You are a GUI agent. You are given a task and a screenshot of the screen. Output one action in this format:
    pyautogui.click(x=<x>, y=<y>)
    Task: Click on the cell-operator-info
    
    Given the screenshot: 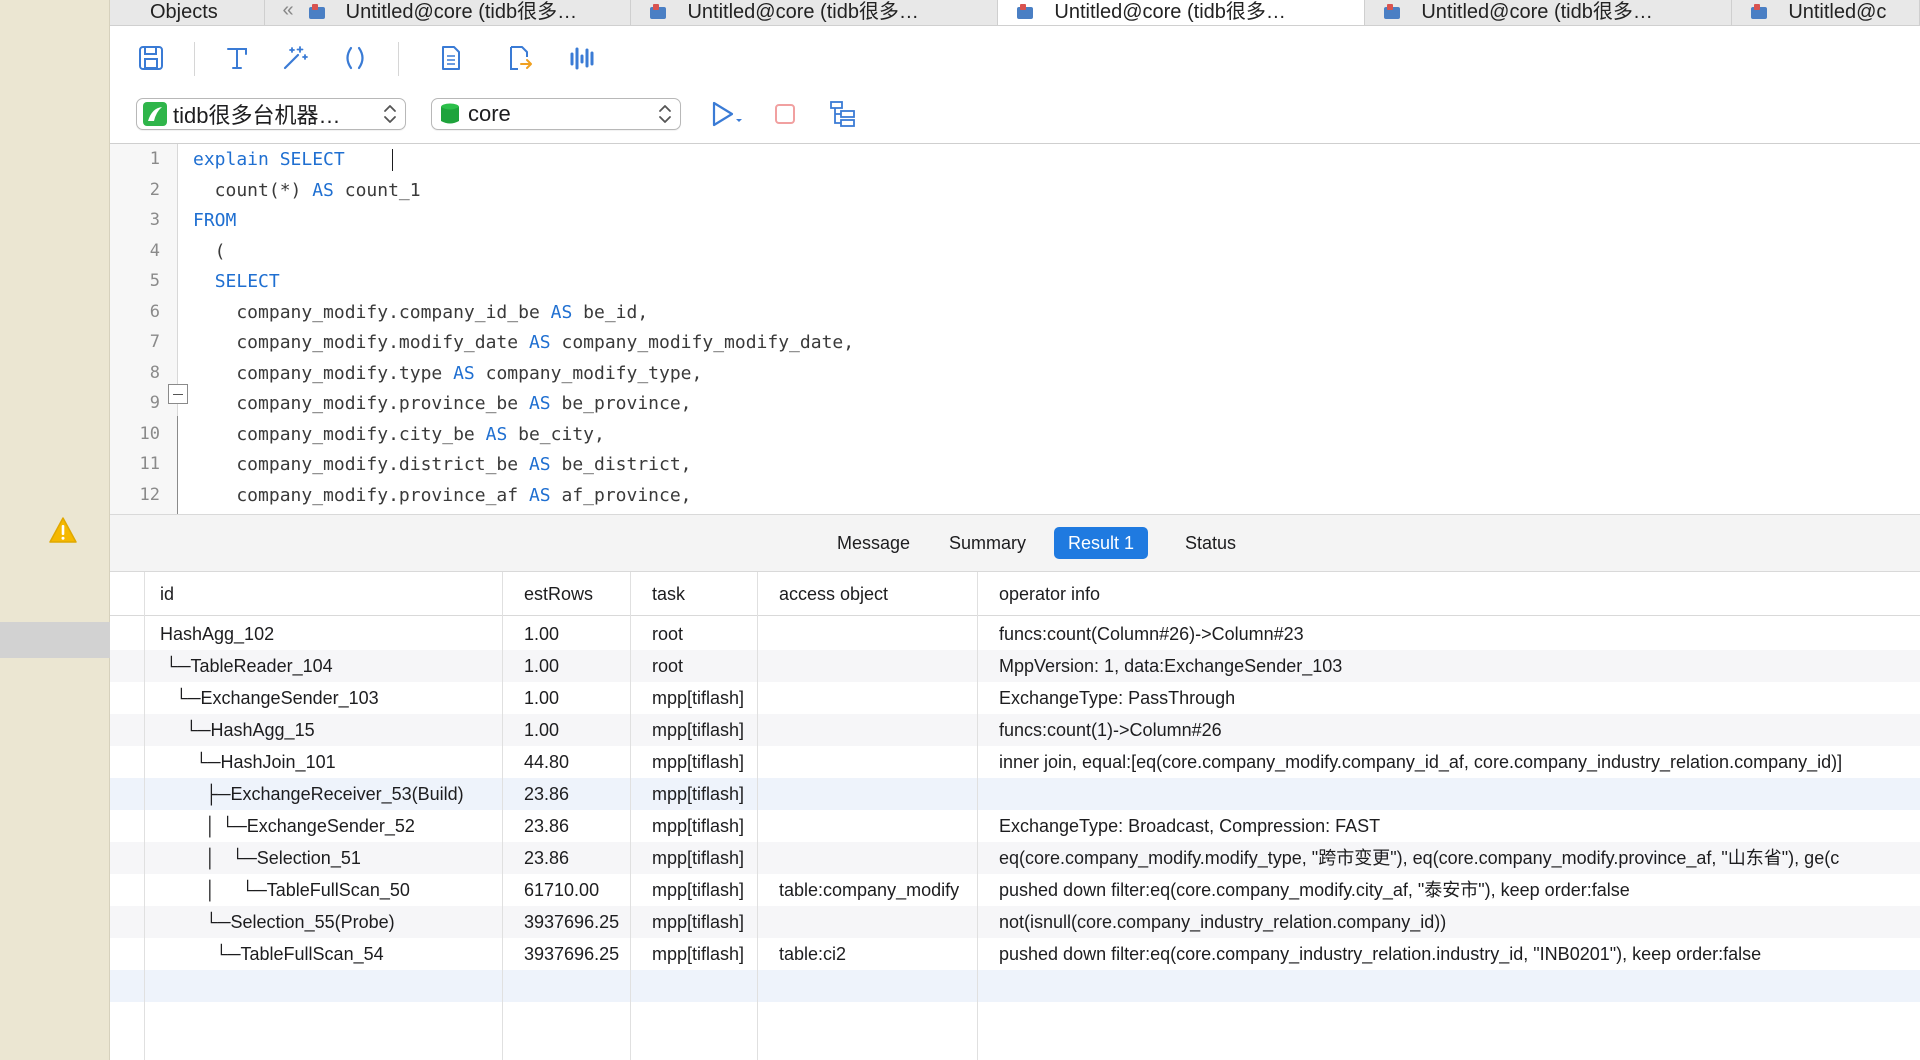 What is the action you would take?
    pyautogui.click(x=993, y=794)
    